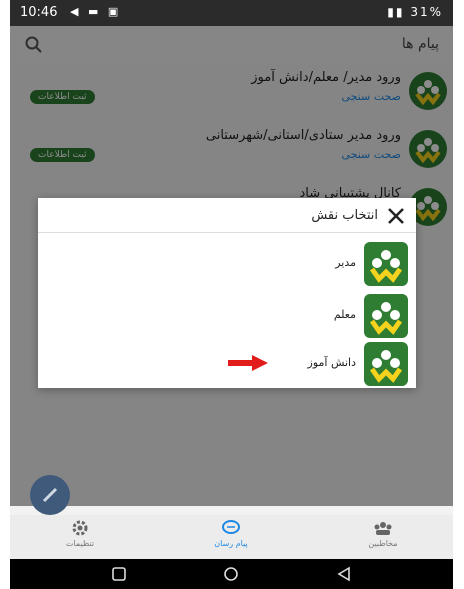 The height and width of the screenshot is (589, 464). What do you see at coordinates (426, 12) in the screenshot?
I see `battery-level: 31%` at bounding box center [426, 12].